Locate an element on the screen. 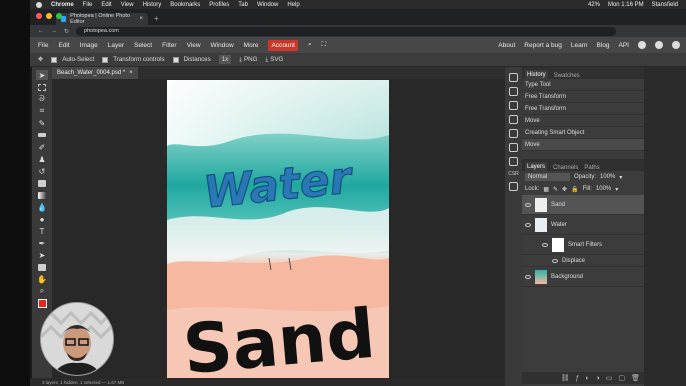 Image resolution: width=686 pixels, height=386 pixels. fill-value: 100% is located at coordinates (603, 189).